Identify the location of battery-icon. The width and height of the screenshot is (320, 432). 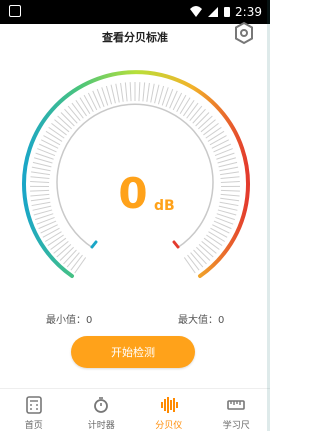
(227, 12).